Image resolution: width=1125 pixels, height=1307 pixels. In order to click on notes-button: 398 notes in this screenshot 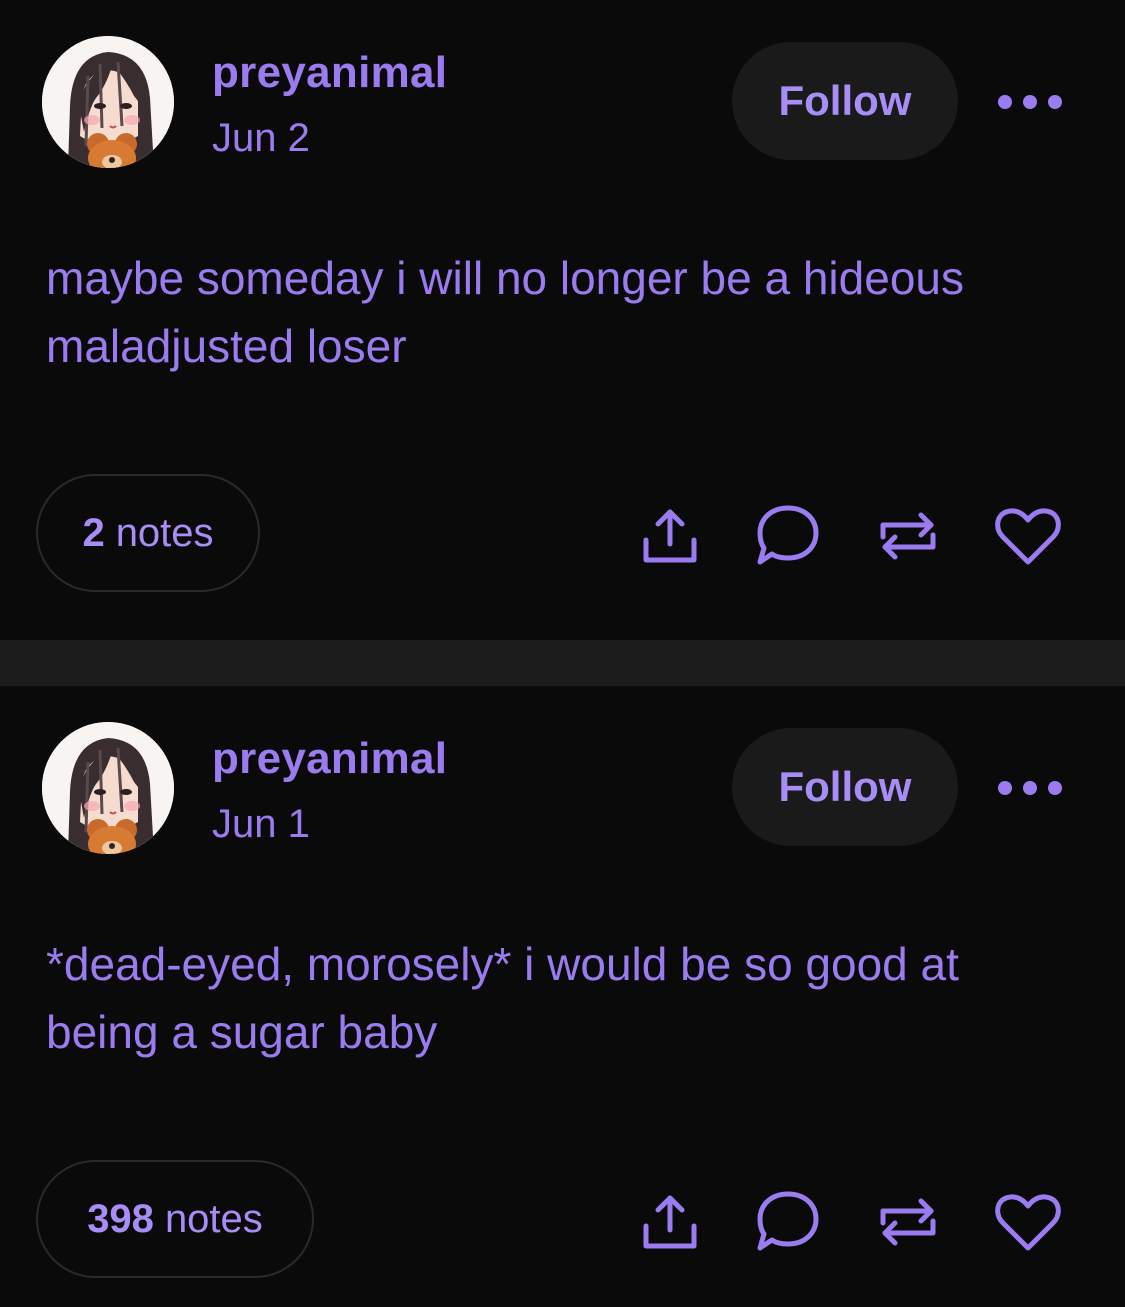, I will do `click(175, 1219)`.